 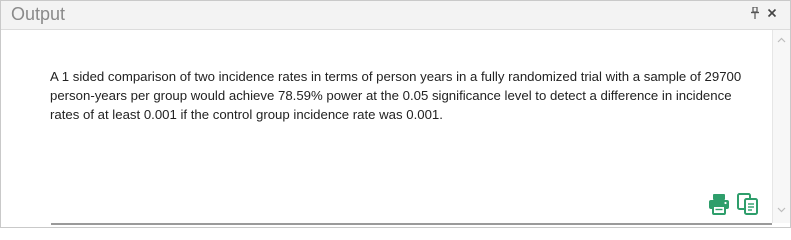 What do you see at coordinates (395, 15) in the screenshot?
I see `panel-titlebar: Output` at bounding box center [395, 15].